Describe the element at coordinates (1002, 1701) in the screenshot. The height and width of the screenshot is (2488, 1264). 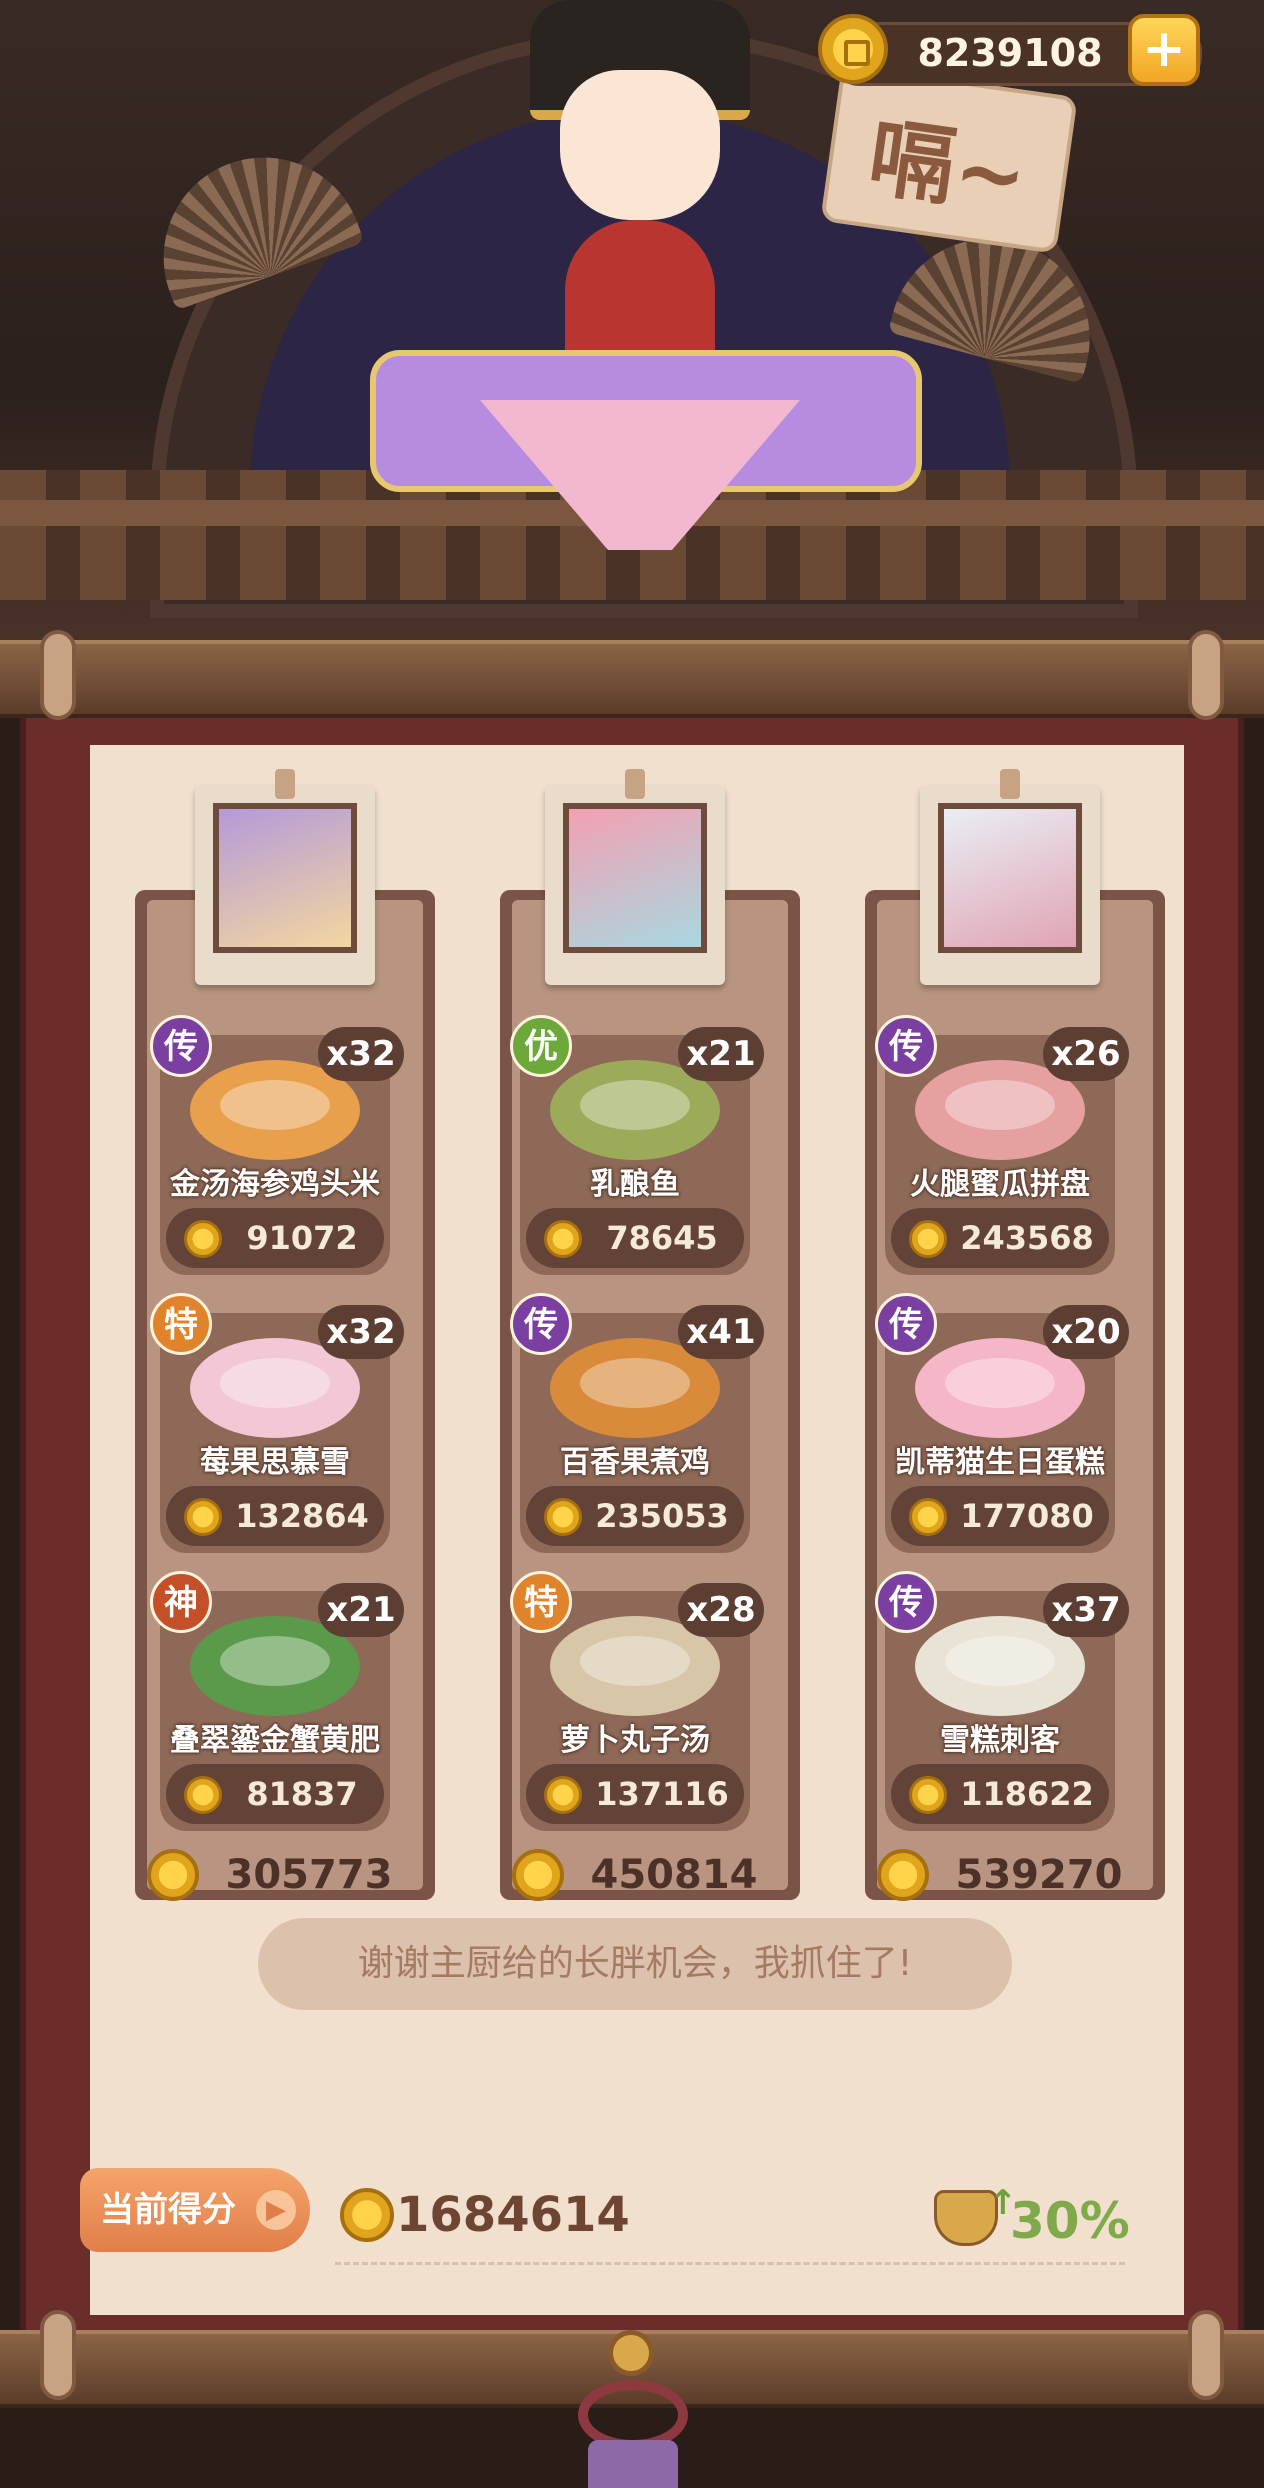
I see `dish-card: 传 x37 雪糕刺客 118622` at that location.